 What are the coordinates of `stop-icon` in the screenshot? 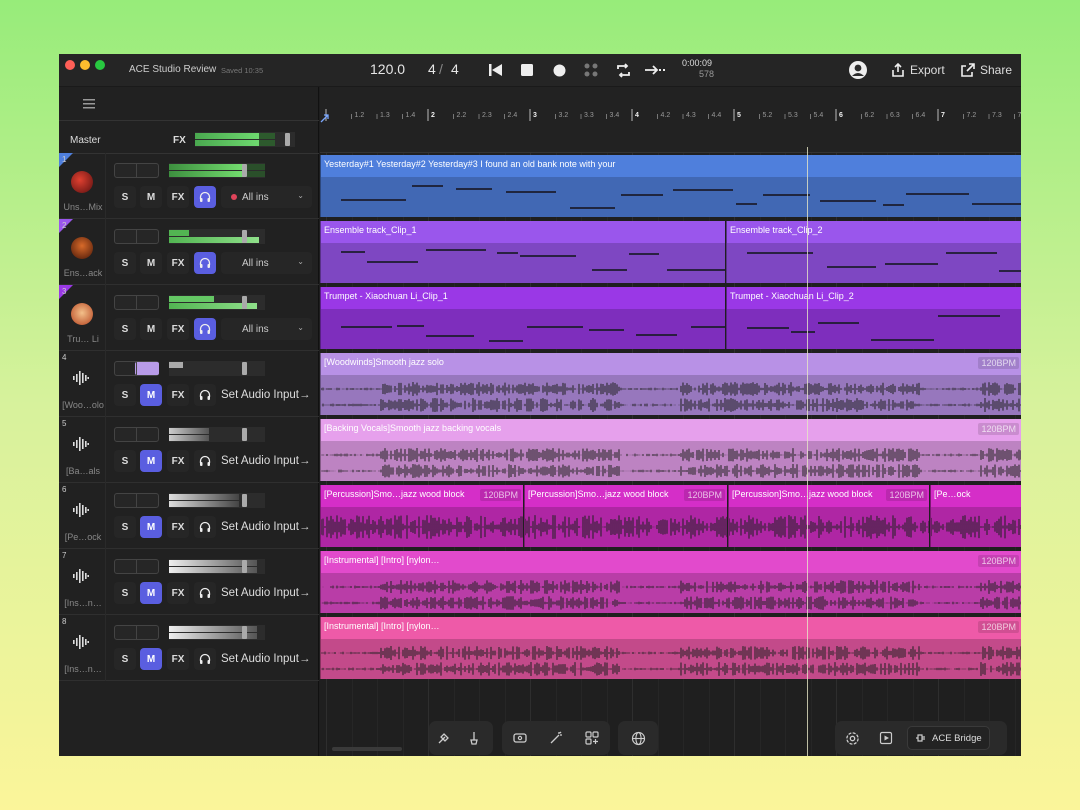 It's located at (527, 70).